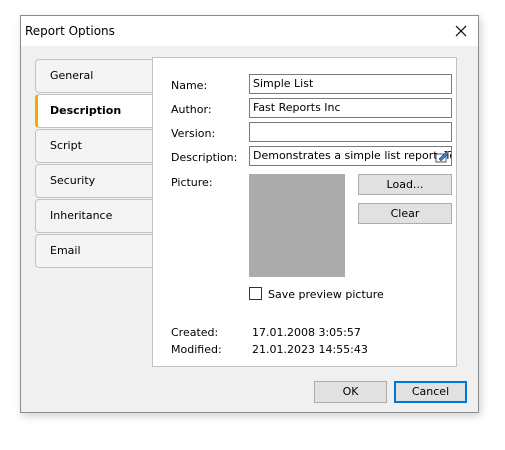  I want to click on close-button, so click(461, 31).